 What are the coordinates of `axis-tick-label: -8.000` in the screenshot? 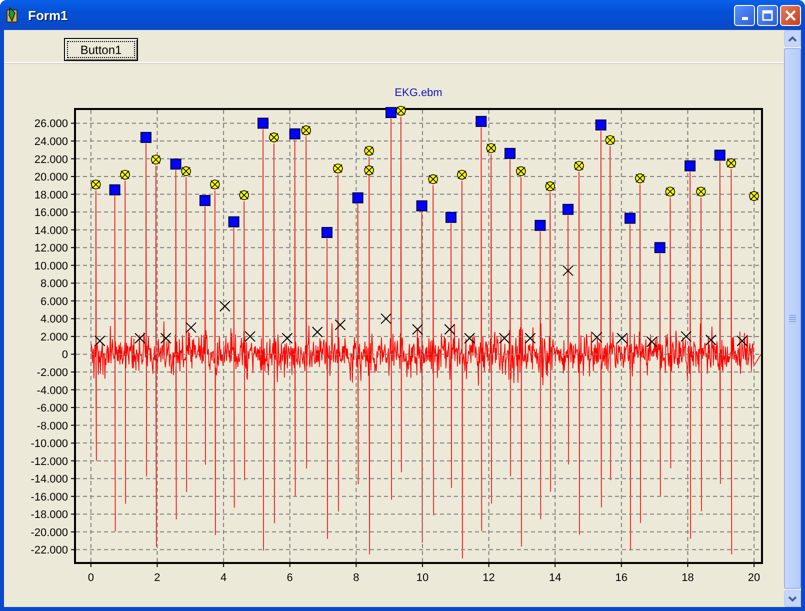 It's located at (52, 426).